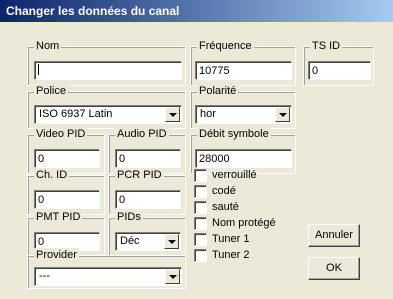  What do you see at coordinates (108, 276) in the screenshot?
I see `provider-select: ---` at bounding box center [108, 276].